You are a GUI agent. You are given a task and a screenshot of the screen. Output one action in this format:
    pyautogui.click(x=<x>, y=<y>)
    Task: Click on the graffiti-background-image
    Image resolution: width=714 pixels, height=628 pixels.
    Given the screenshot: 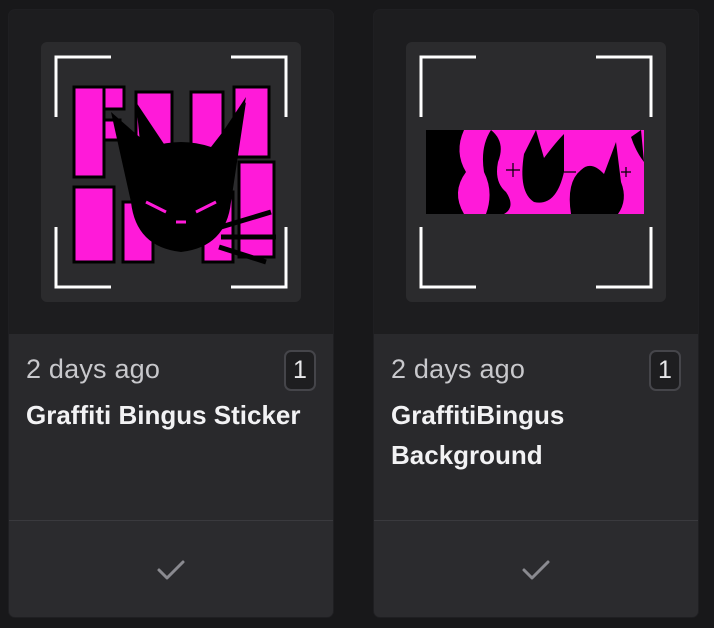 What is the action you would take?
    pyautogui.click(x=536, y=172)
    